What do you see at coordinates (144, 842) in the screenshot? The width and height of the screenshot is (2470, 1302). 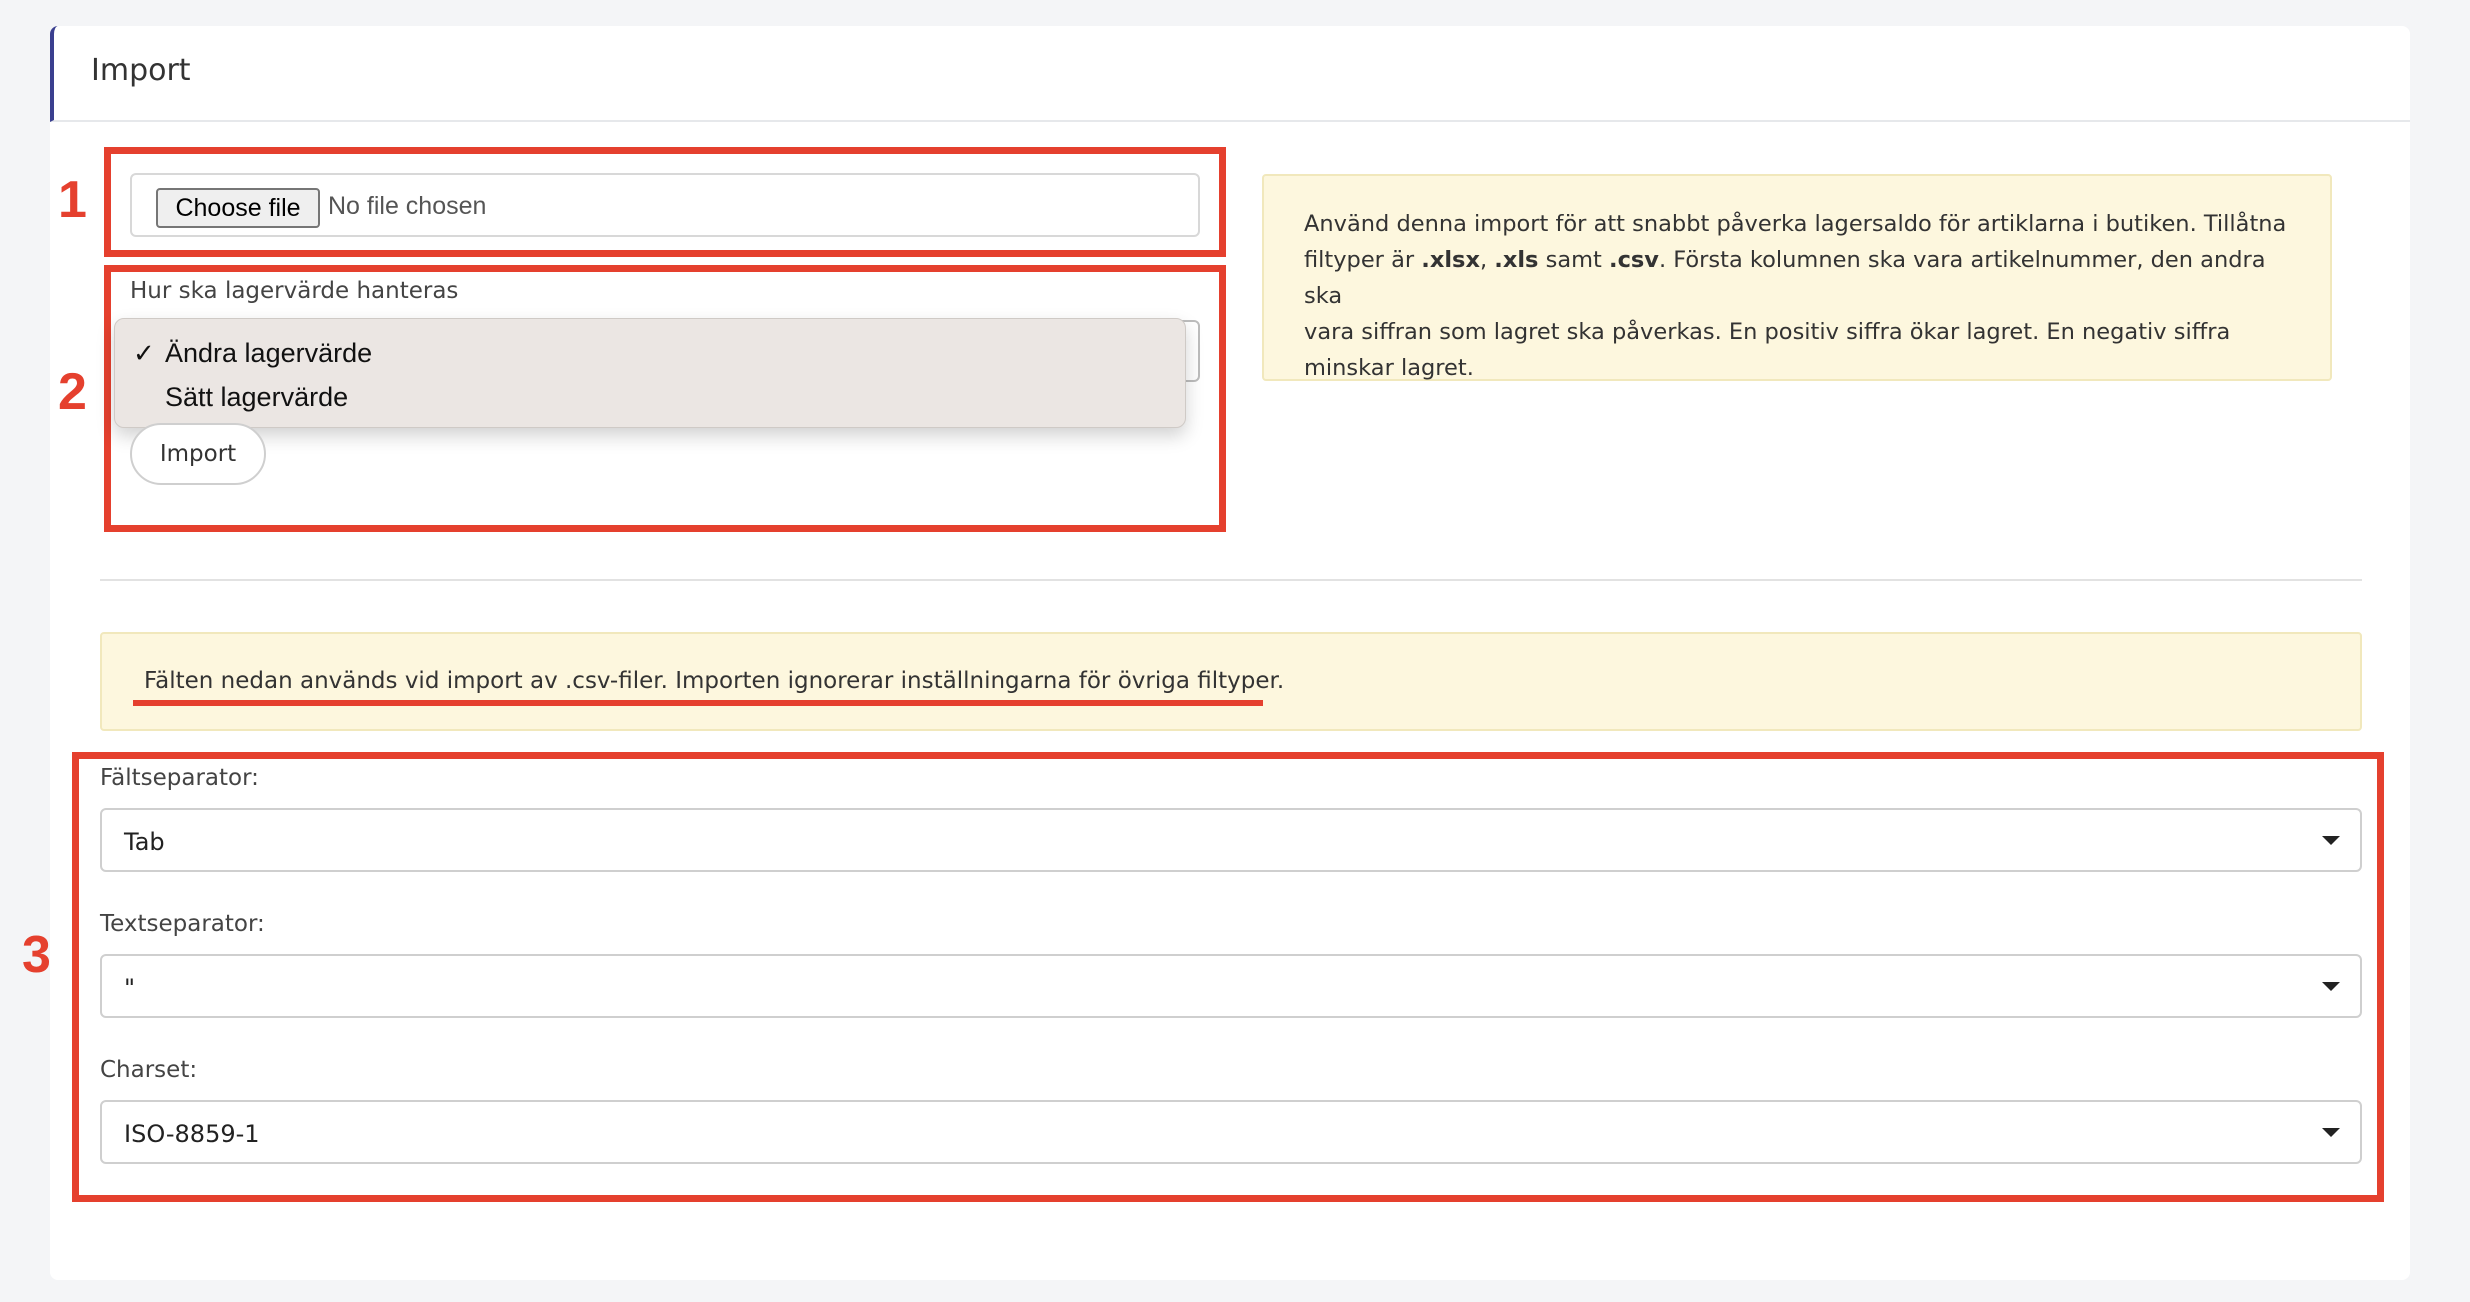 I see `field-separator-value: Tab` at bounding box center [144, 842].